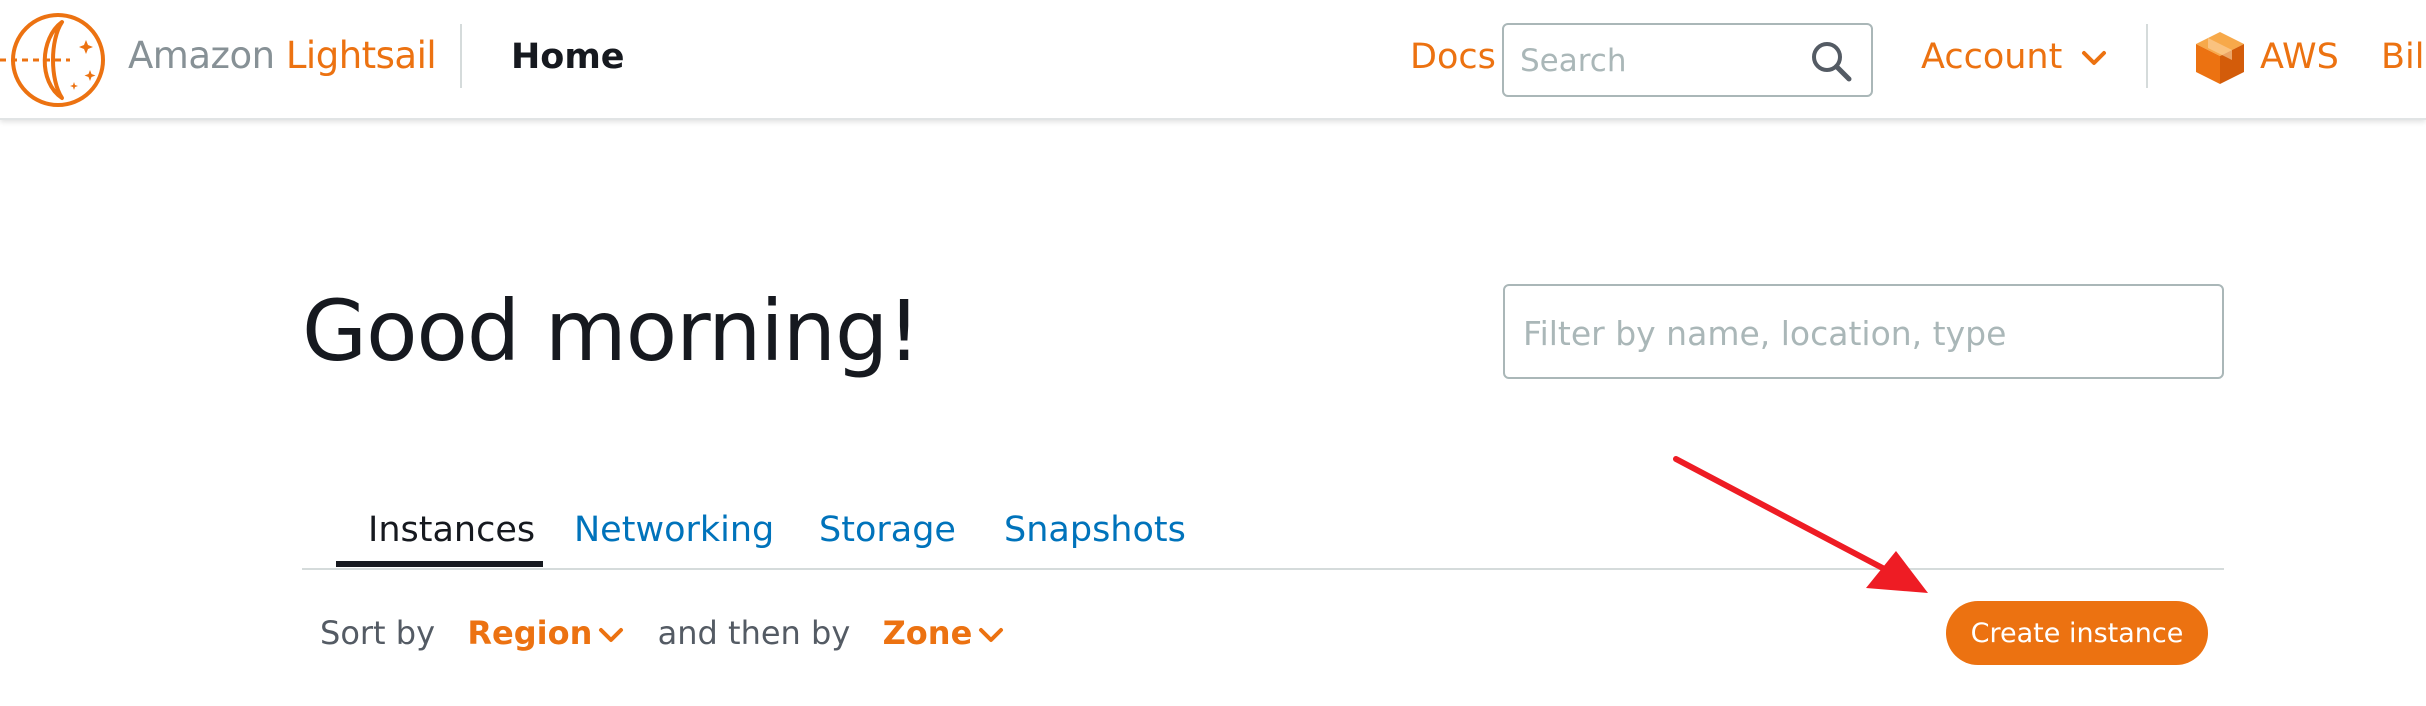  I want to click on nav-aws-link: AWS, so click(2299, 57).